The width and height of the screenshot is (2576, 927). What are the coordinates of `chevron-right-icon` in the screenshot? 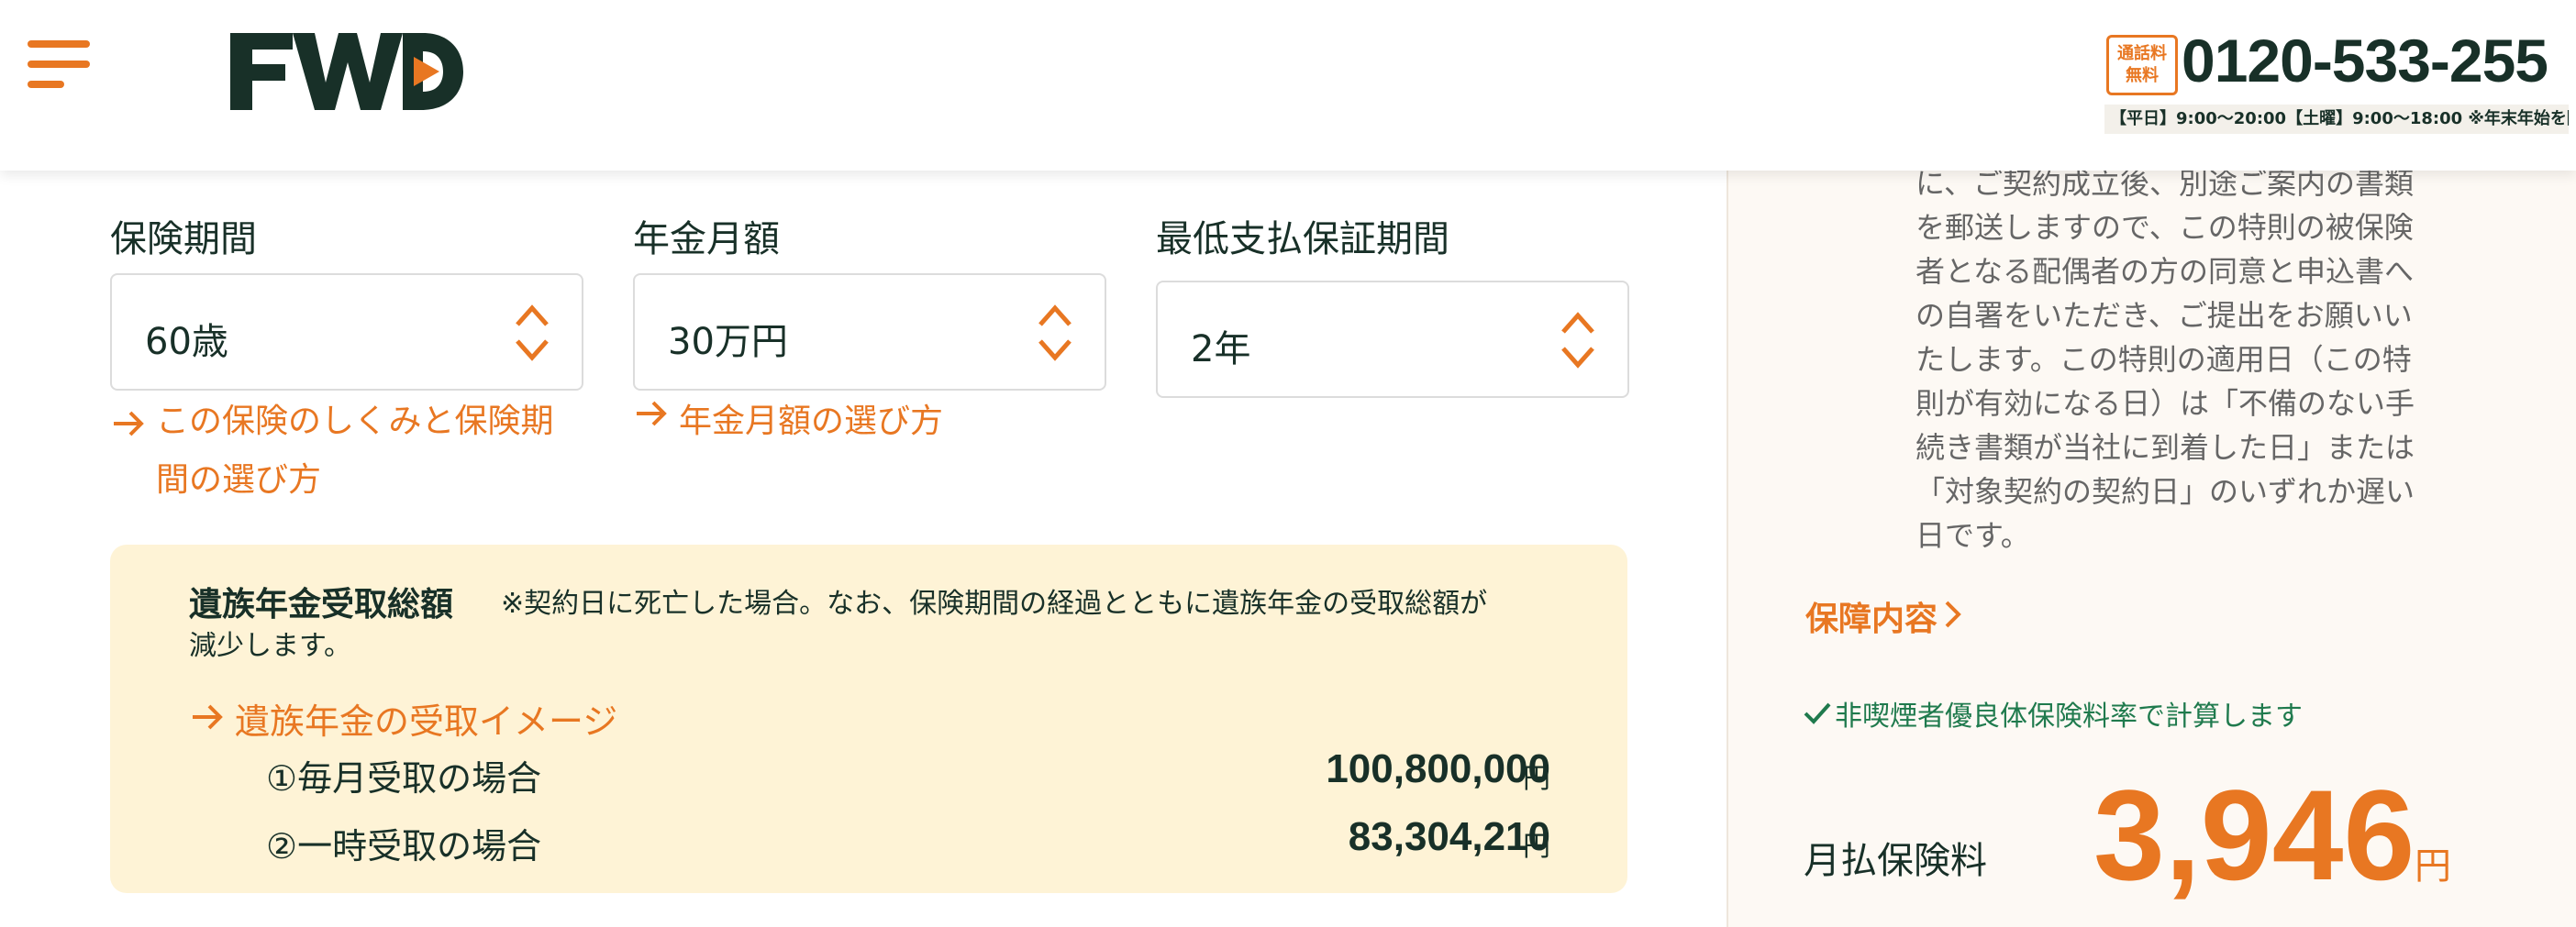 It's located at (1953, 618).